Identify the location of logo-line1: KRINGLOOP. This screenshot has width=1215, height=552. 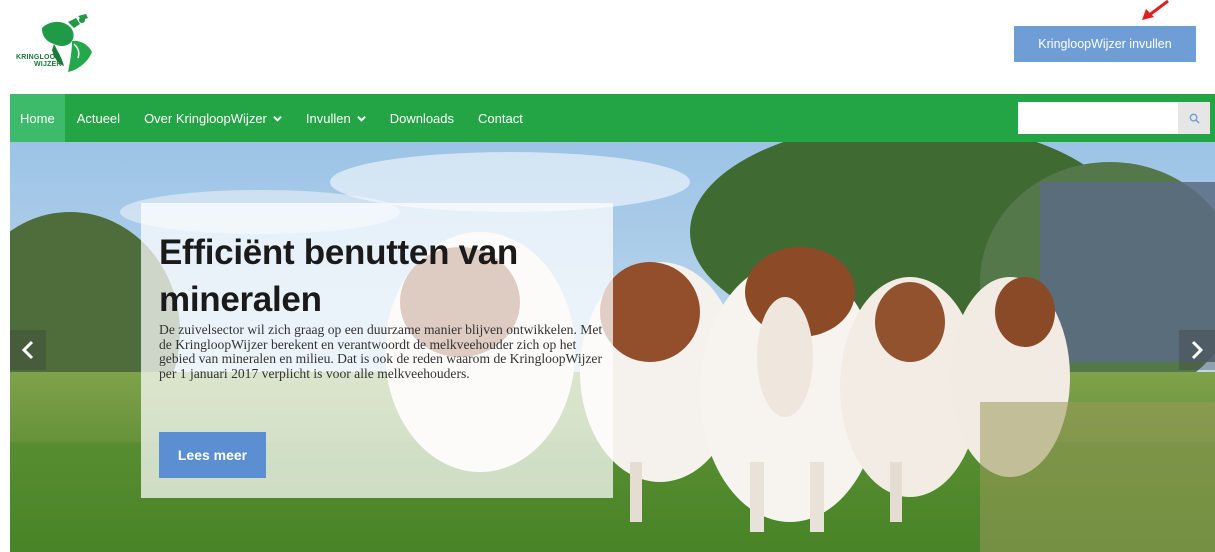
(38, 57).